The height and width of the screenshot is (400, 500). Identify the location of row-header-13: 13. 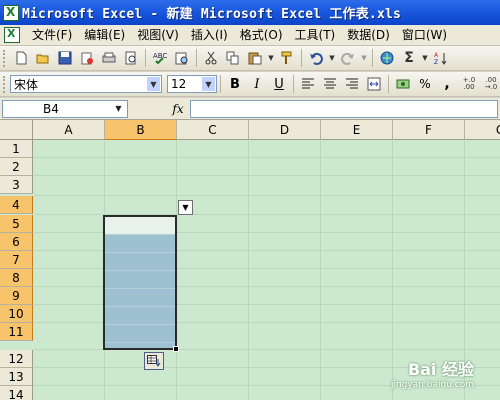
(16, 377).